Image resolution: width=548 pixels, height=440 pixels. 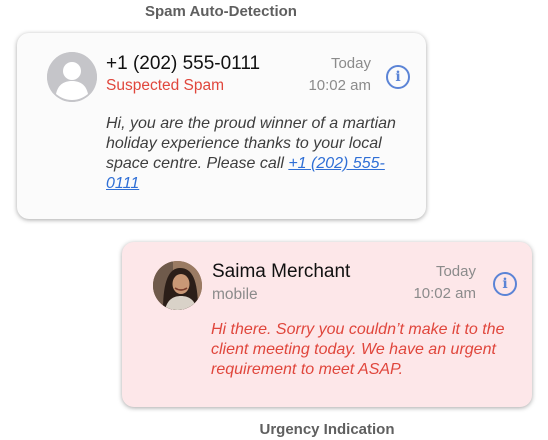 What do you see at coordinates (183, 63) in the screenshot?
I see `sender-number: +1 (202) 555-0111` at bounding box center [183, 63].